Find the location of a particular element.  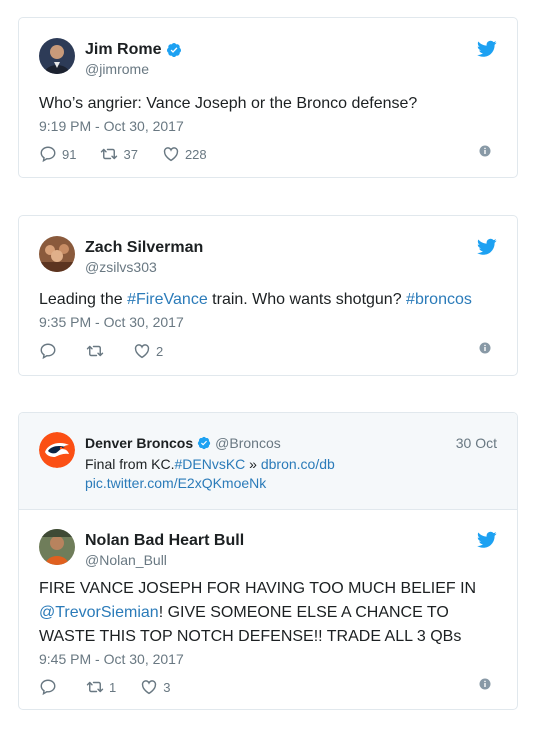

tweet-timestamp: 9:35 PM - Oct 30, 2017 is located at coordinates (111, 322).